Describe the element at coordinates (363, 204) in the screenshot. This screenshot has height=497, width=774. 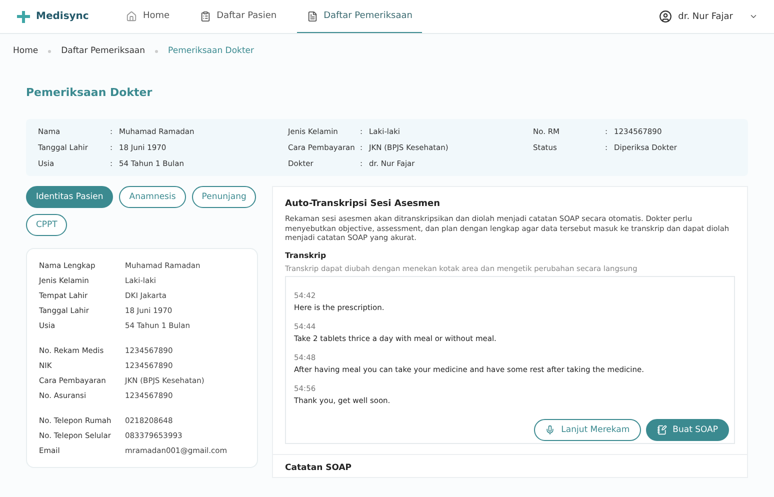
I see `section-title: Auto-Transkripsi Sesi Asesmen` at that location.